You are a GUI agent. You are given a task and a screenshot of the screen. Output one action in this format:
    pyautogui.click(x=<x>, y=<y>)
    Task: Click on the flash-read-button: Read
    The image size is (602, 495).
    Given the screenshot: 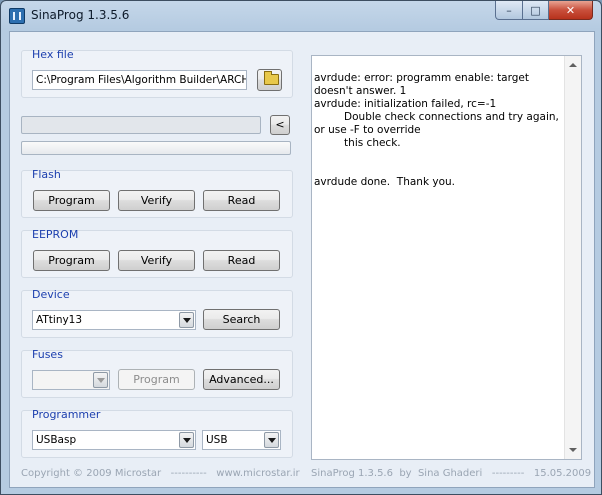 What is the action you would take?
    pyautogui.click(x=241, y=200)
    